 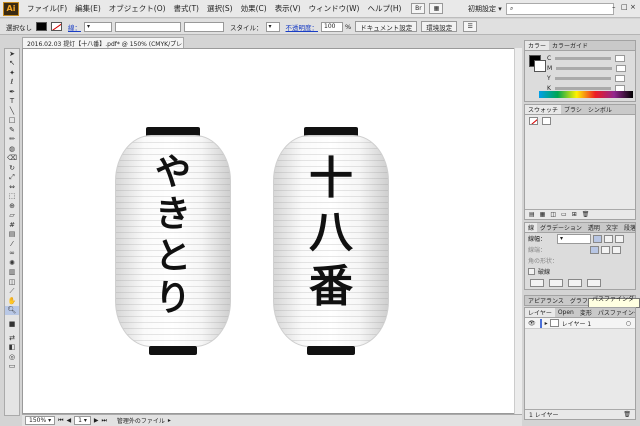 What do you see at coordinates (418, 8) in the screenshot?
I see `bridge-icon: Br` at bounding box center [418, 8].